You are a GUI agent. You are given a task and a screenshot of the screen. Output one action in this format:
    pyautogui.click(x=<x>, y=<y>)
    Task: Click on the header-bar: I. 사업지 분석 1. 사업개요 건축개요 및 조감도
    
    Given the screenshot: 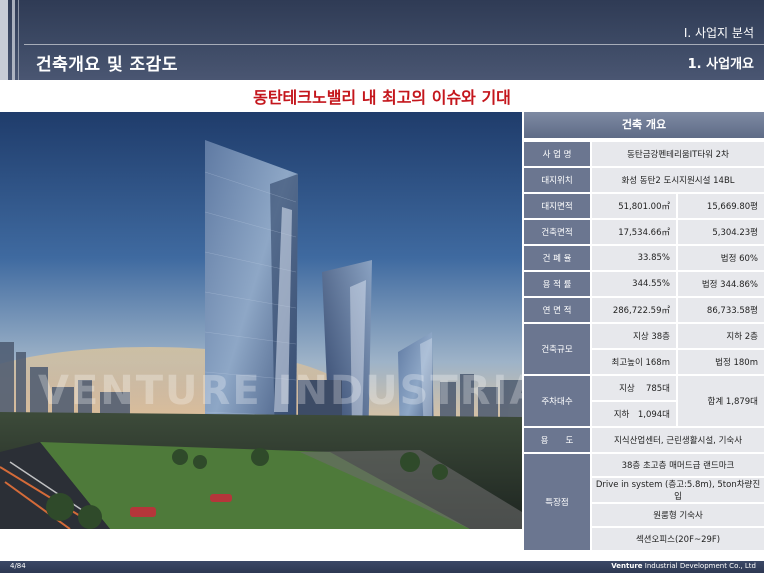 What is the action you would take?
    pyautogui.click(x=382, y=40)
    